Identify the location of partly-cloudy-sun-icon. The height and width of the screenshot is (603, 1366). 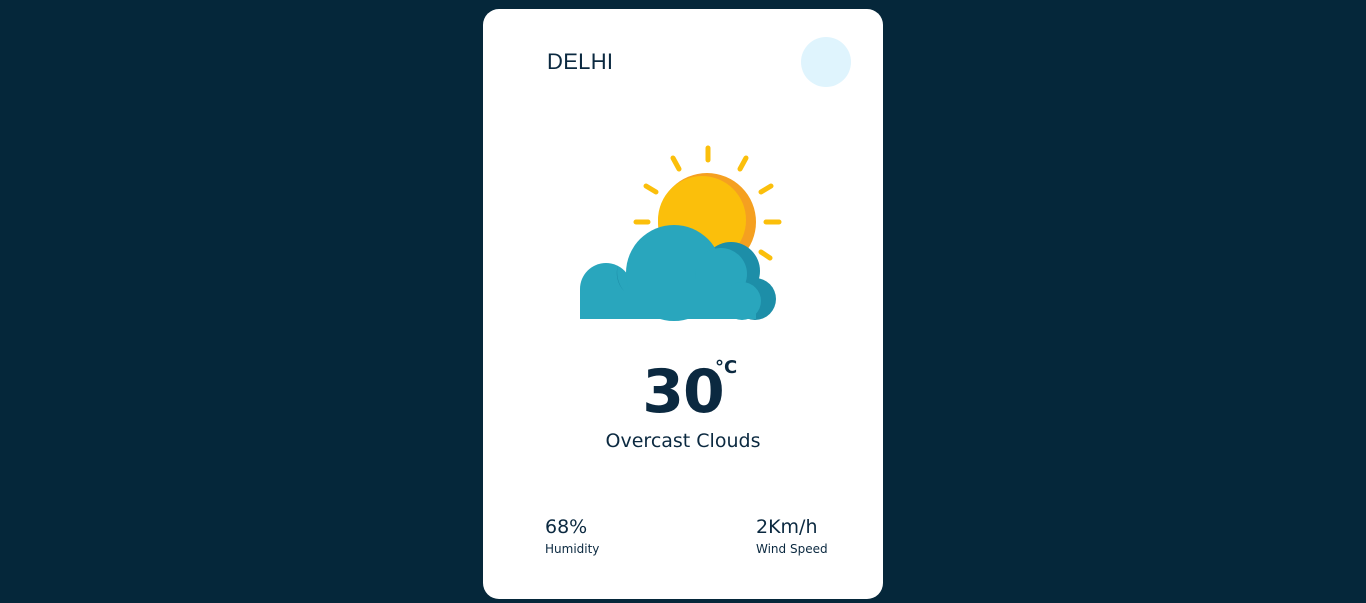
(681, 233).